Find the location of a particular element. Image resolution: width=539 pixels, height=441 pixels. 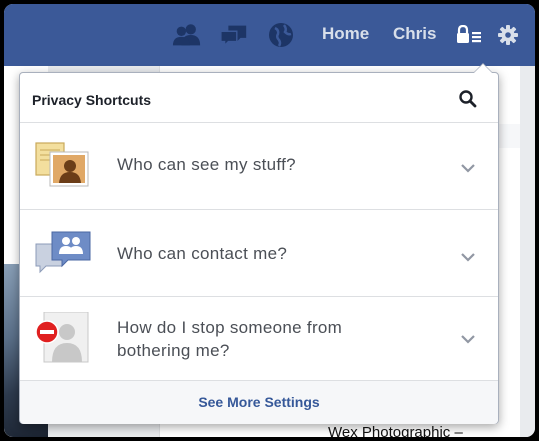

privacy-item-label-line1: How do I stop someone from is located at coordinates (230, 327).